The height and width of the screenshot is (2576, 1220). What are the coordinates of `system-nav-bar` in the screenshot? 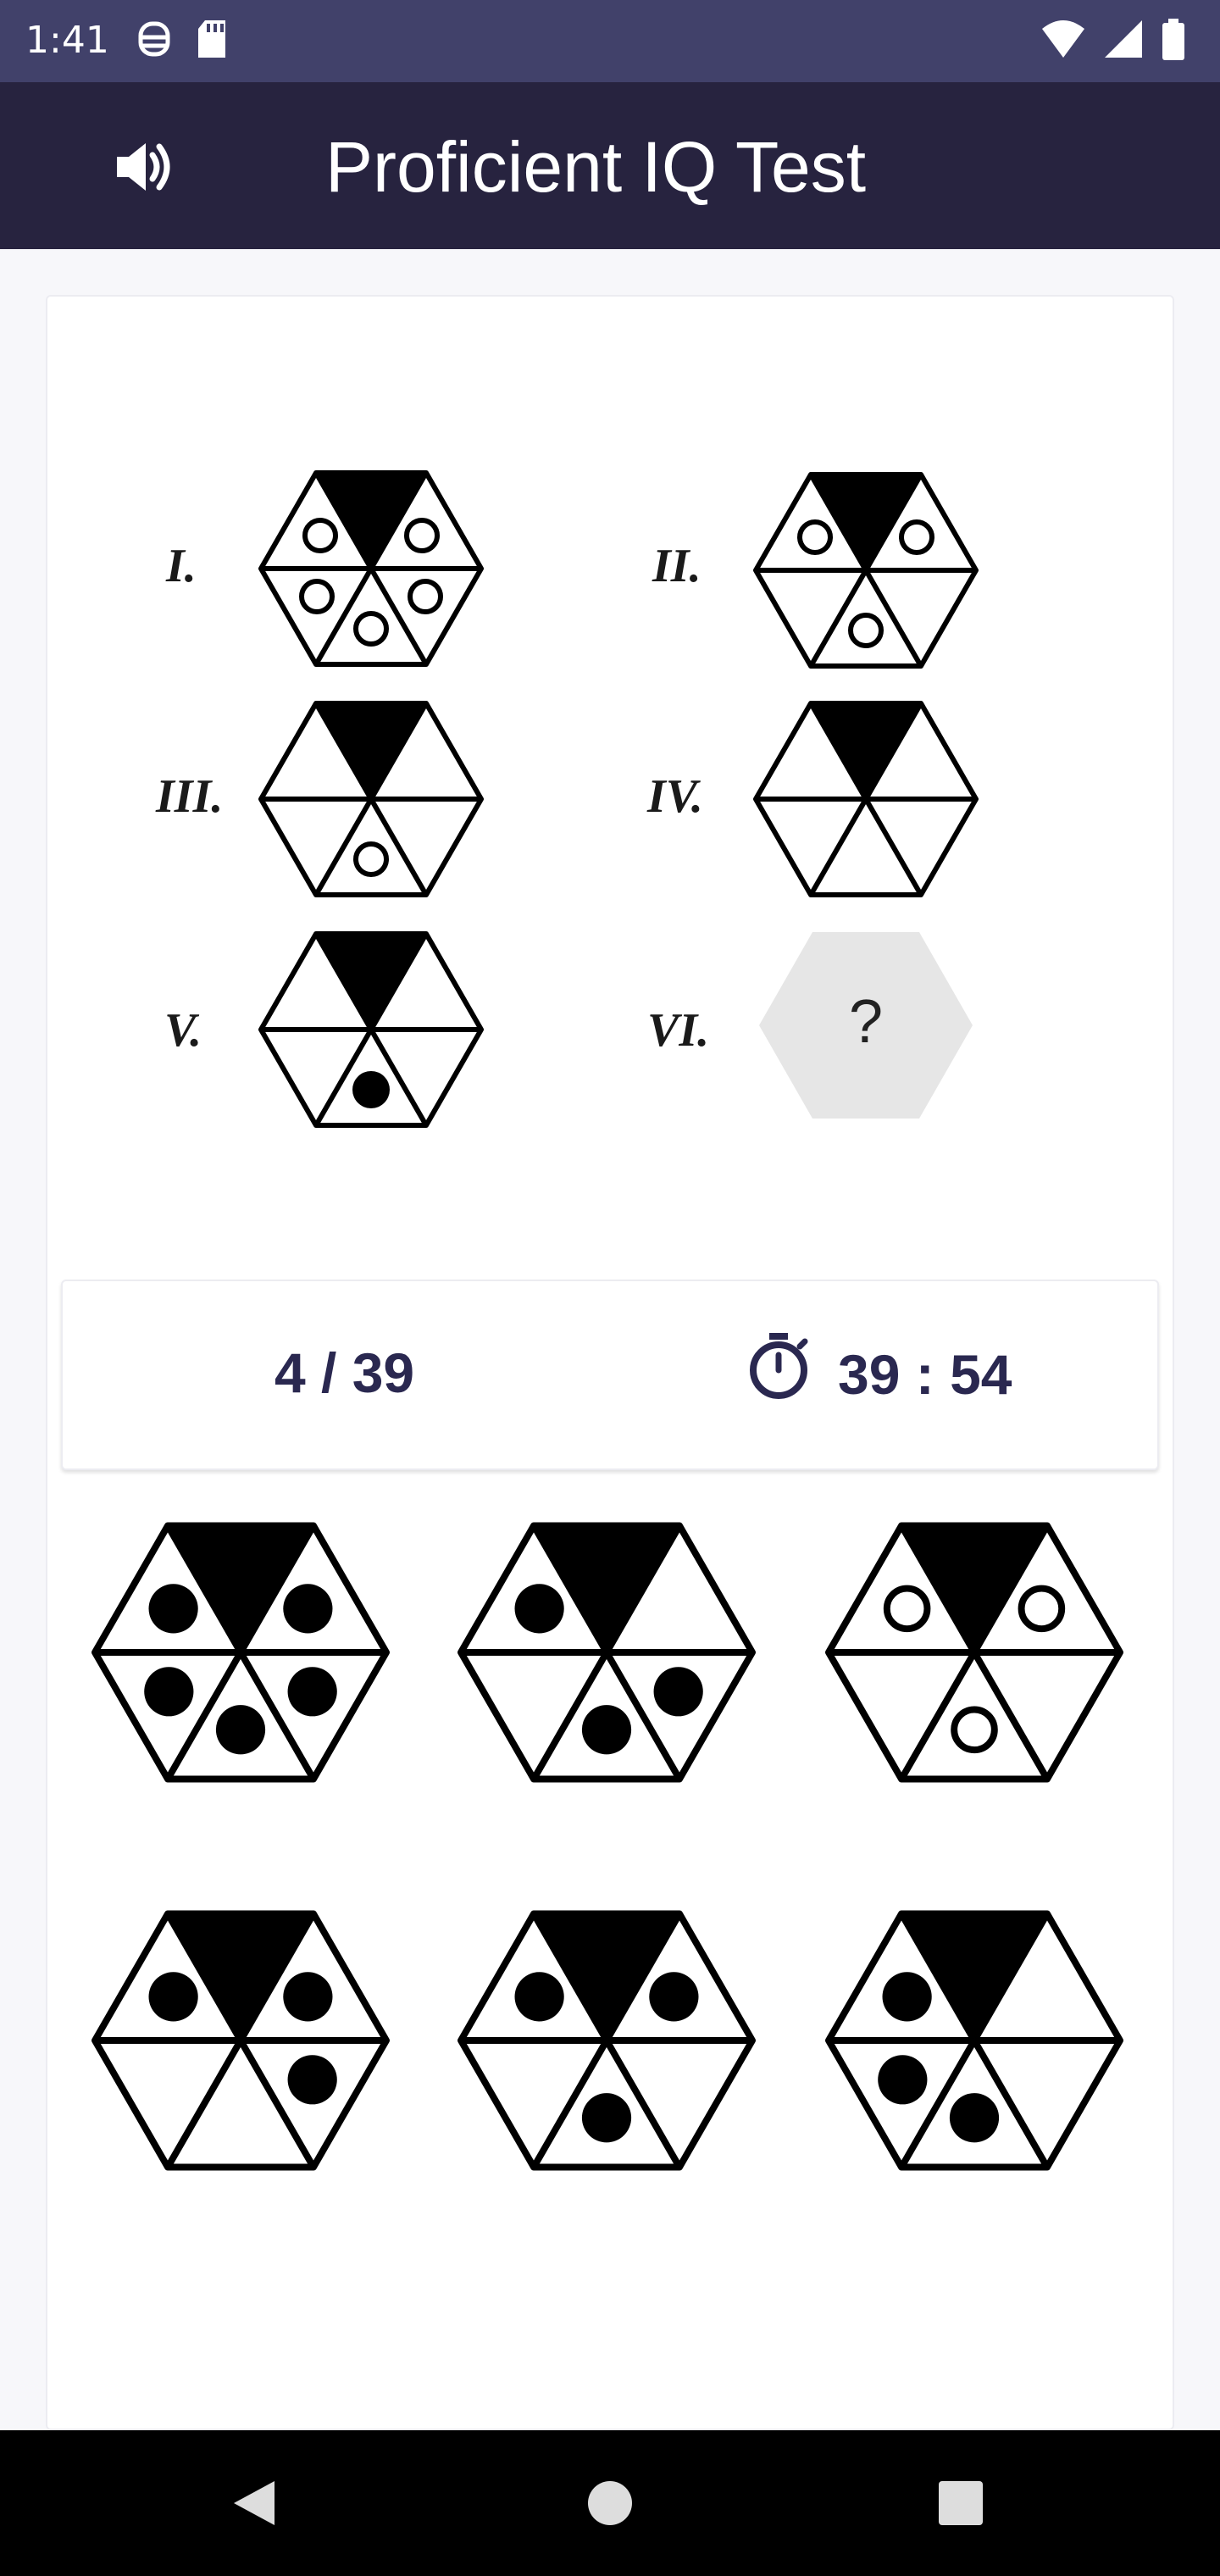 It's located at (610, 2503).